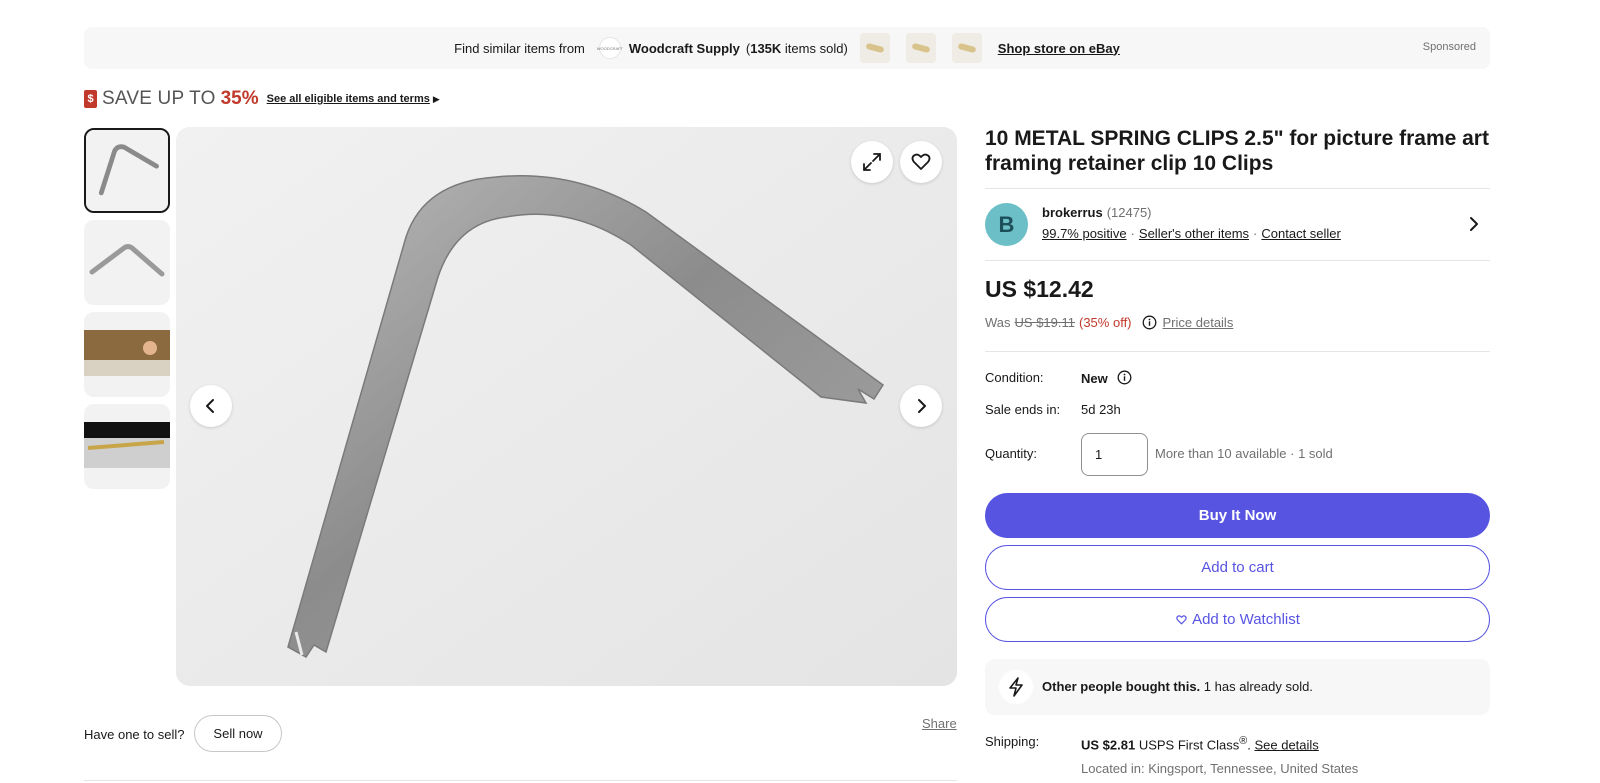 The image size is (1600, 783). What do you see at coordinates (998, 322) in the screenshot?
I see `was-label: Was` at bounding box center [998, 322].